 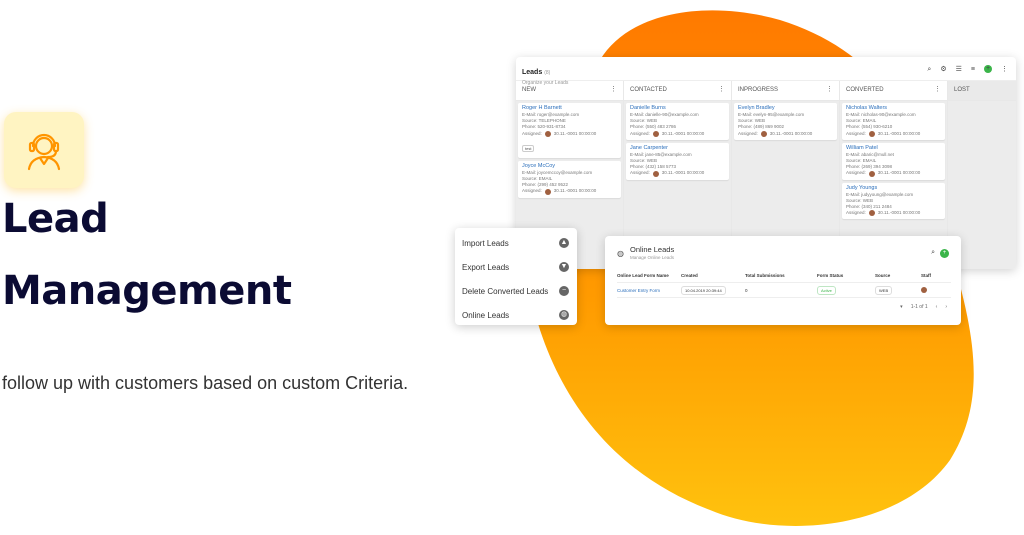 I want to click on status-badge: Active, so click(x=826, y=290).